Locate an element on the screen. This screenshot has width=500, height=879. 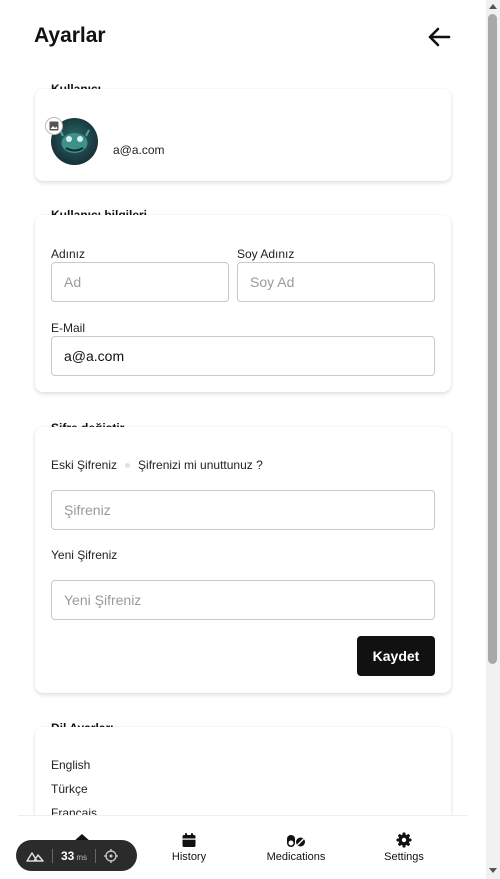
crosshair-icon is located at coordinates (111, 855).